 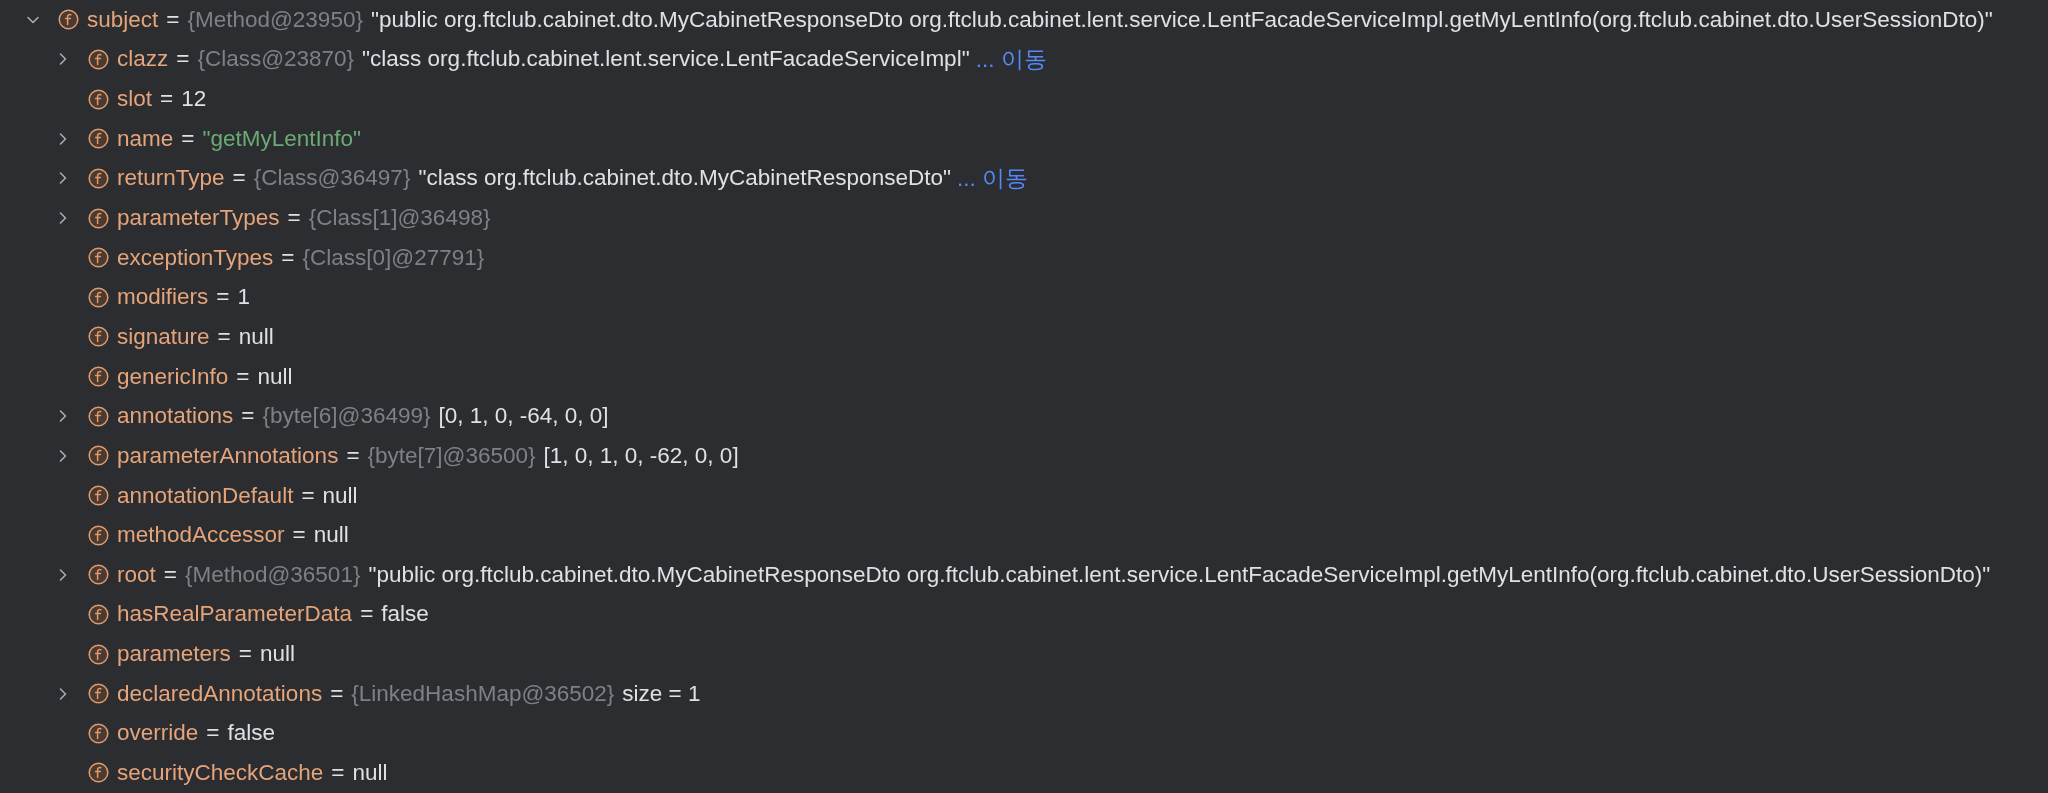 I want to click on variable-name: clazz, so click(x=143, y=59).